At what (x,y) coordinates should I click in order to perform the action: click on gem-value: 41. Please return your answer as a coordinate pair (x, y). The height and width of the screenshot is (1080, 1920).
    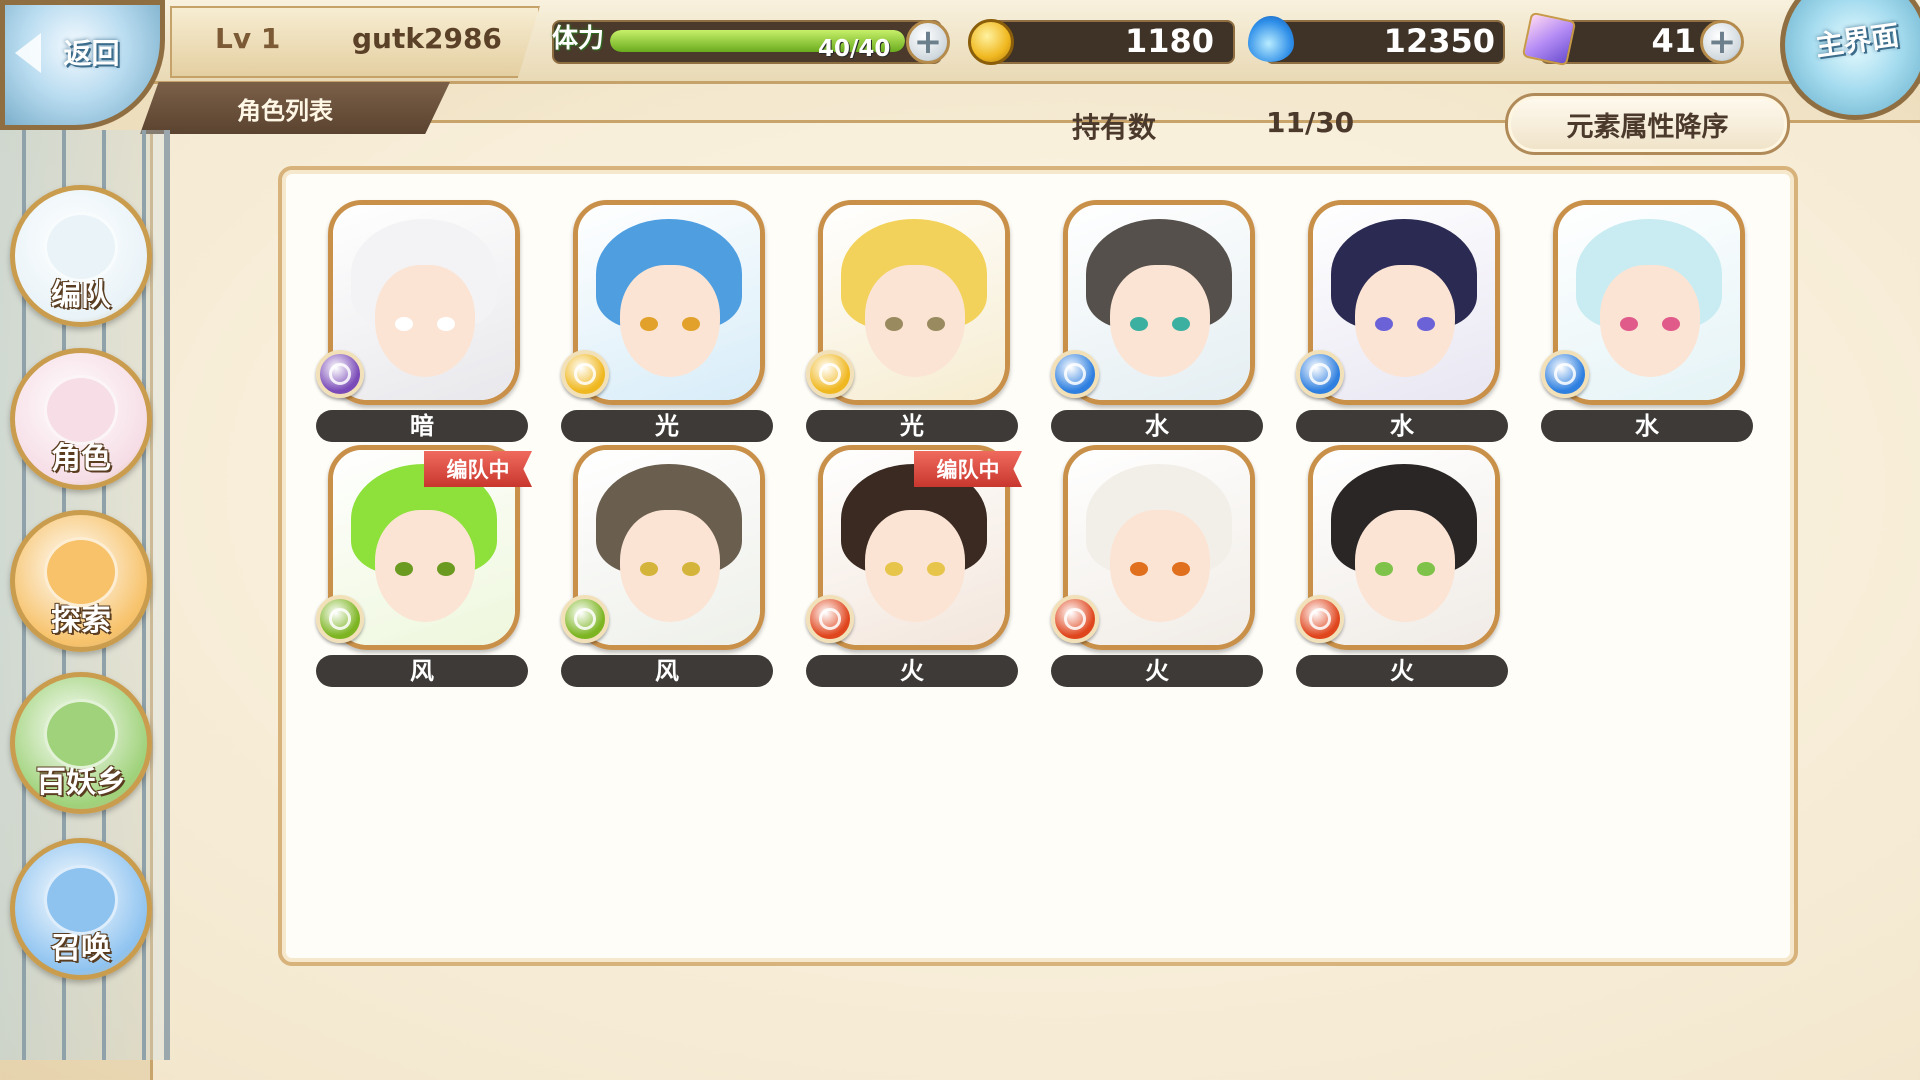
    Looking at the image, I should click on (1673, 41).